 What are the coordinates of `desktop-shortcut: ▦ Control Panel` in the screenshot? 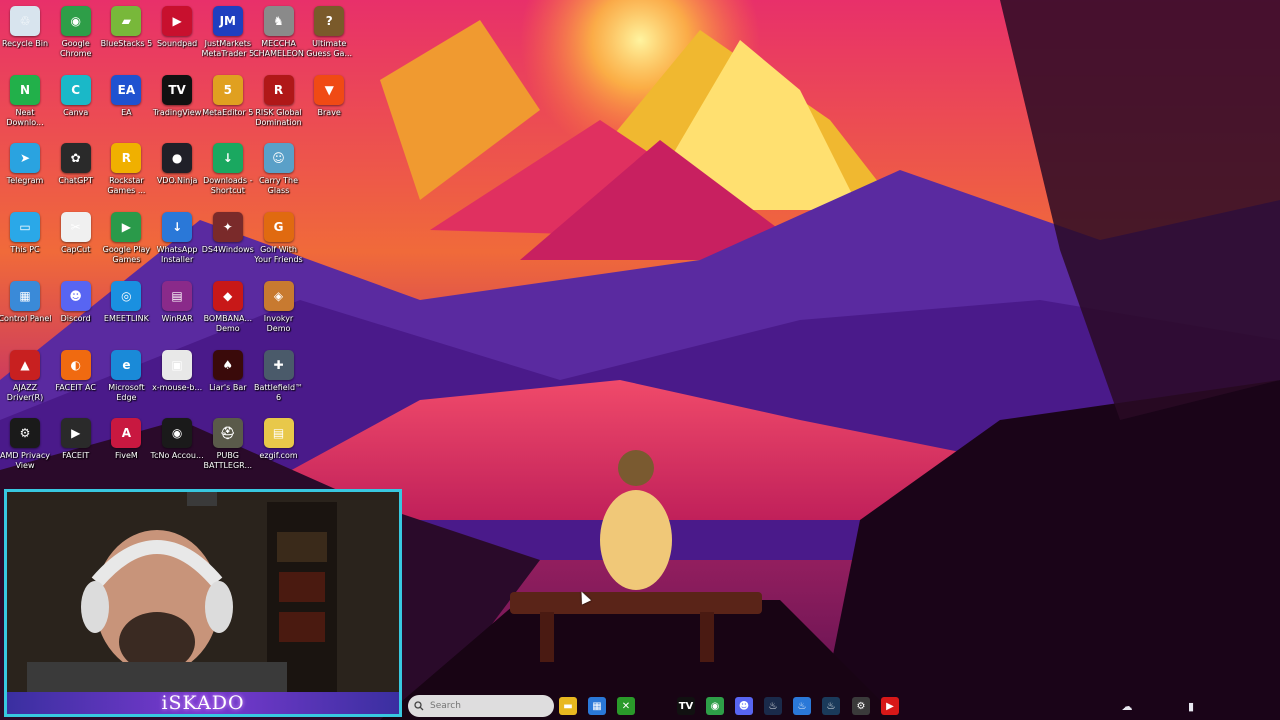 It's located at (26, 311).